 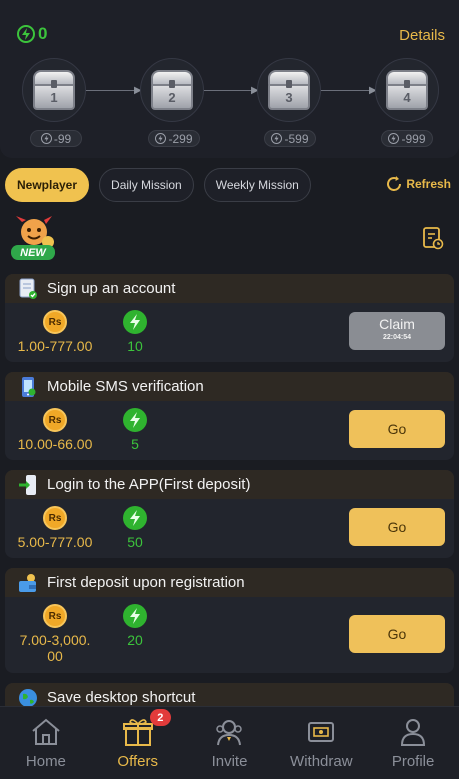 What do you see at coordinates (137, 761) in the screenshot?
I see `nav-label: Offers` at bounding box center [137, 761].